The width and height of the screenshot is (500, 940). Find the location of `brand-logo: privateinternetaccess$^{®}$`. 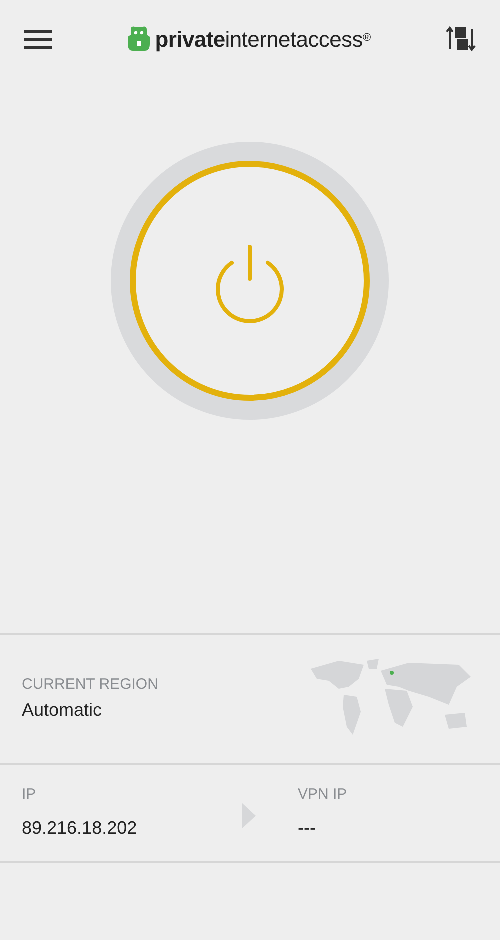

brand-logo: privateinternetaccess$^{®}$ is located at coordinates (263, 40).